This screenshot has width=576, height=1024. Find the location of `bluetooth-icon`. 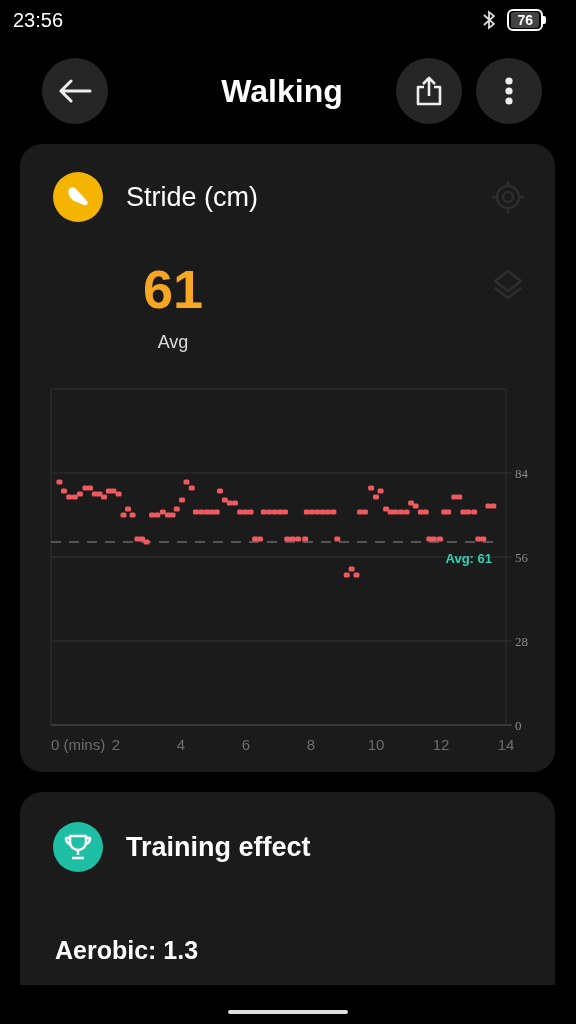

bluetooth-icon is located at coordinates (489, 20).